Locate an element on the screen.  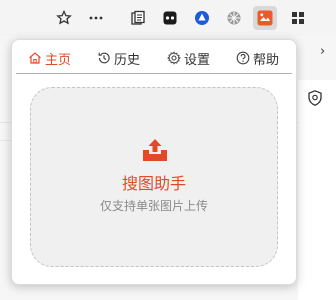
upload-icon is located at coordinates (155, 150).